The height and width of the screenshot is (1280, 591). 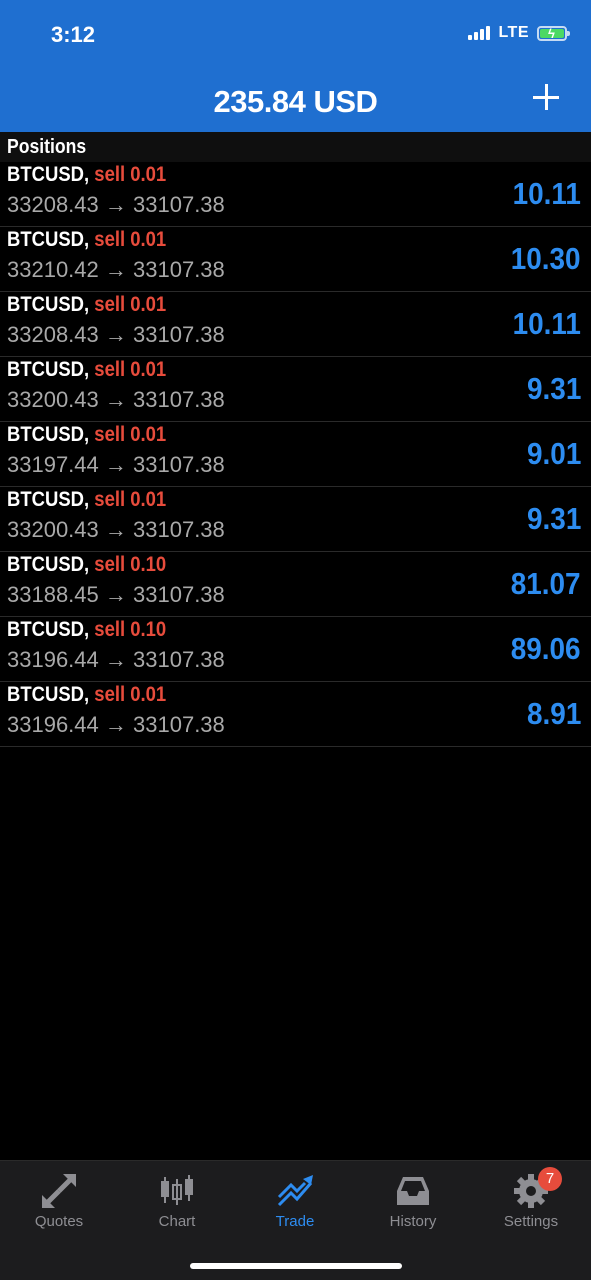 I want to click on position-profit: 10.30, so click(x=546, y=258).